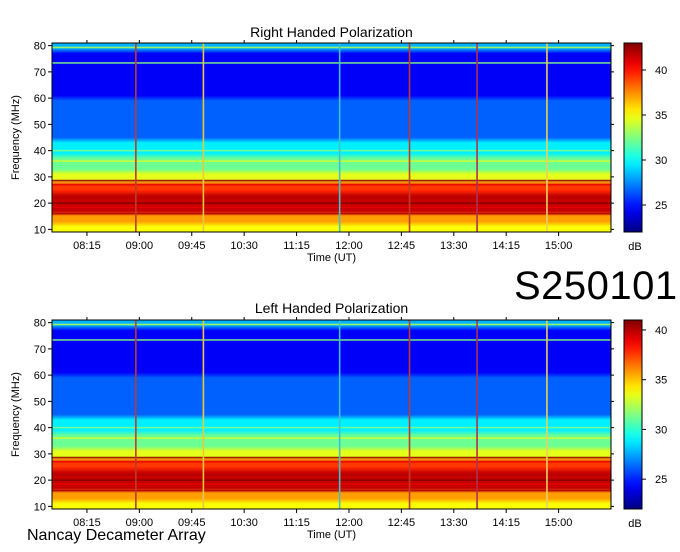 The image size is (680, 552). What do you see at coordinates (140, 246) in the screenshot?
I see `x-tick-label: 09:00` at bounding box center [140, 246].